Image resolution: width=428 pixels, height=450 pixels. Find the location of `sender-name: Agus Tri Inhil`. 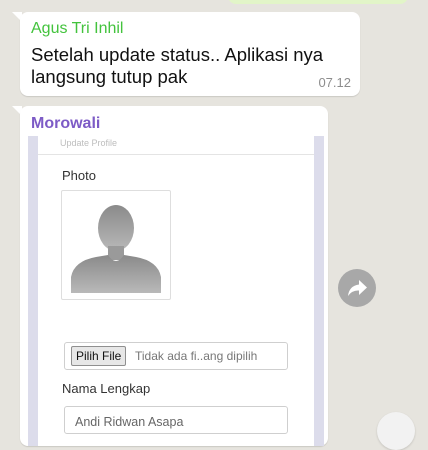

sender-name: Agus Tri Inhil is located at coordinates (77, 29).